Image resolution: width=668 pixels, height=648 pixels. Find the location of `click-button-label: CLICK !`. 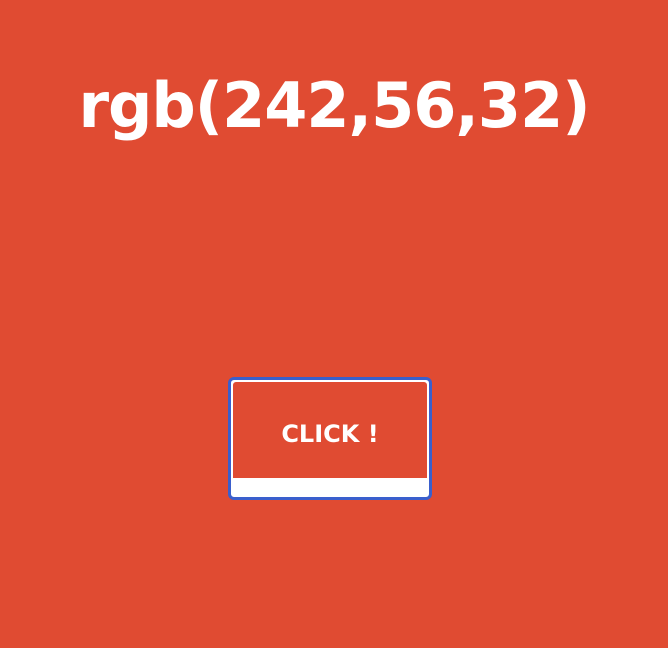

click-button-label: CLICK ! is located at coordinates (330, 434).